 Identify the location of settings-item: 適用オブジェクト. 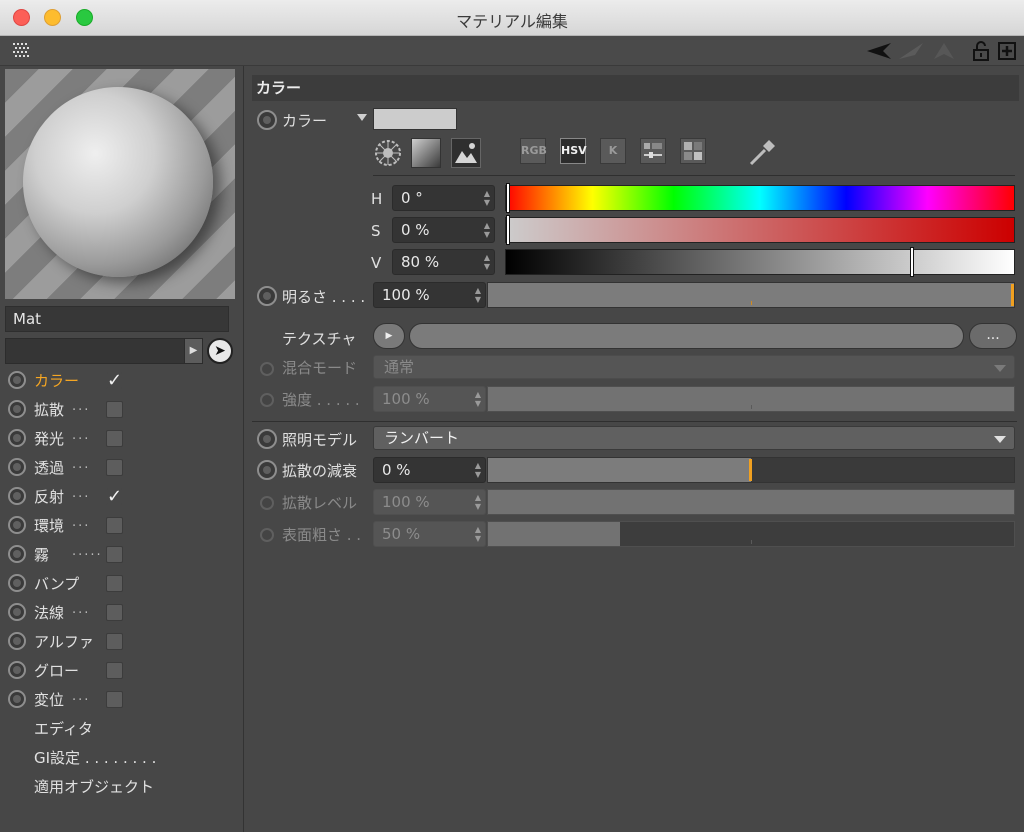
(124, 786).